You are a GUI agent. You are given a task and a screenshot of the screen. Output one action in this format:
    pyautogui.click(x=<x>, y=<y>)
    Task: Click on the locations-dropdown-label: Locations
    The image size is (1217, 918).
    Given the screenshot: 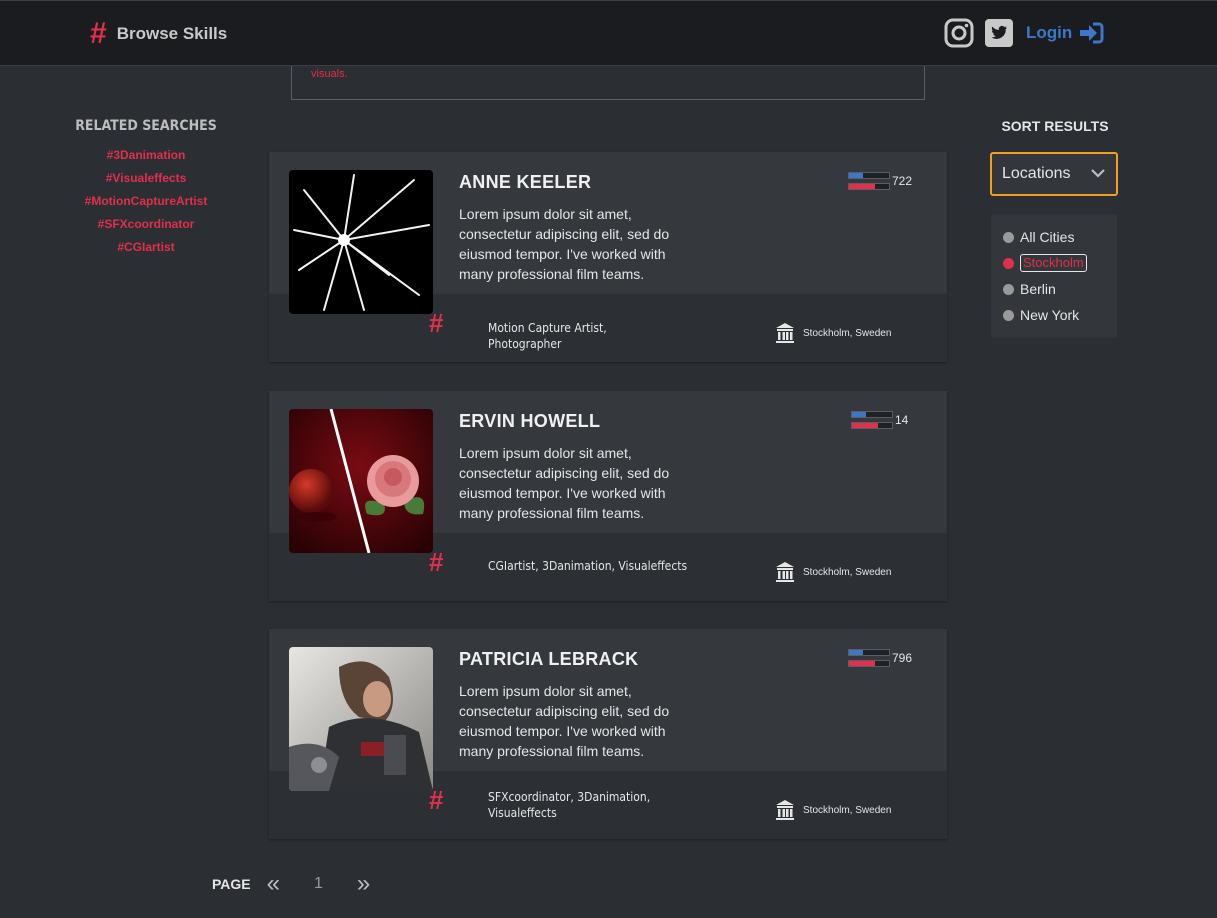 What is the action you would take?
    pyautogui.click(x=1036, y=173)
    